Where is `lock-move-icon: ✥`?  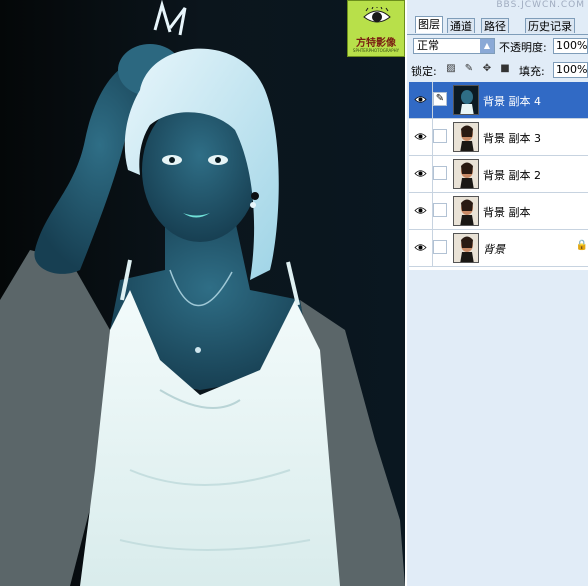 lock-move-icon: ✥ is located at coordinates (487, 69).